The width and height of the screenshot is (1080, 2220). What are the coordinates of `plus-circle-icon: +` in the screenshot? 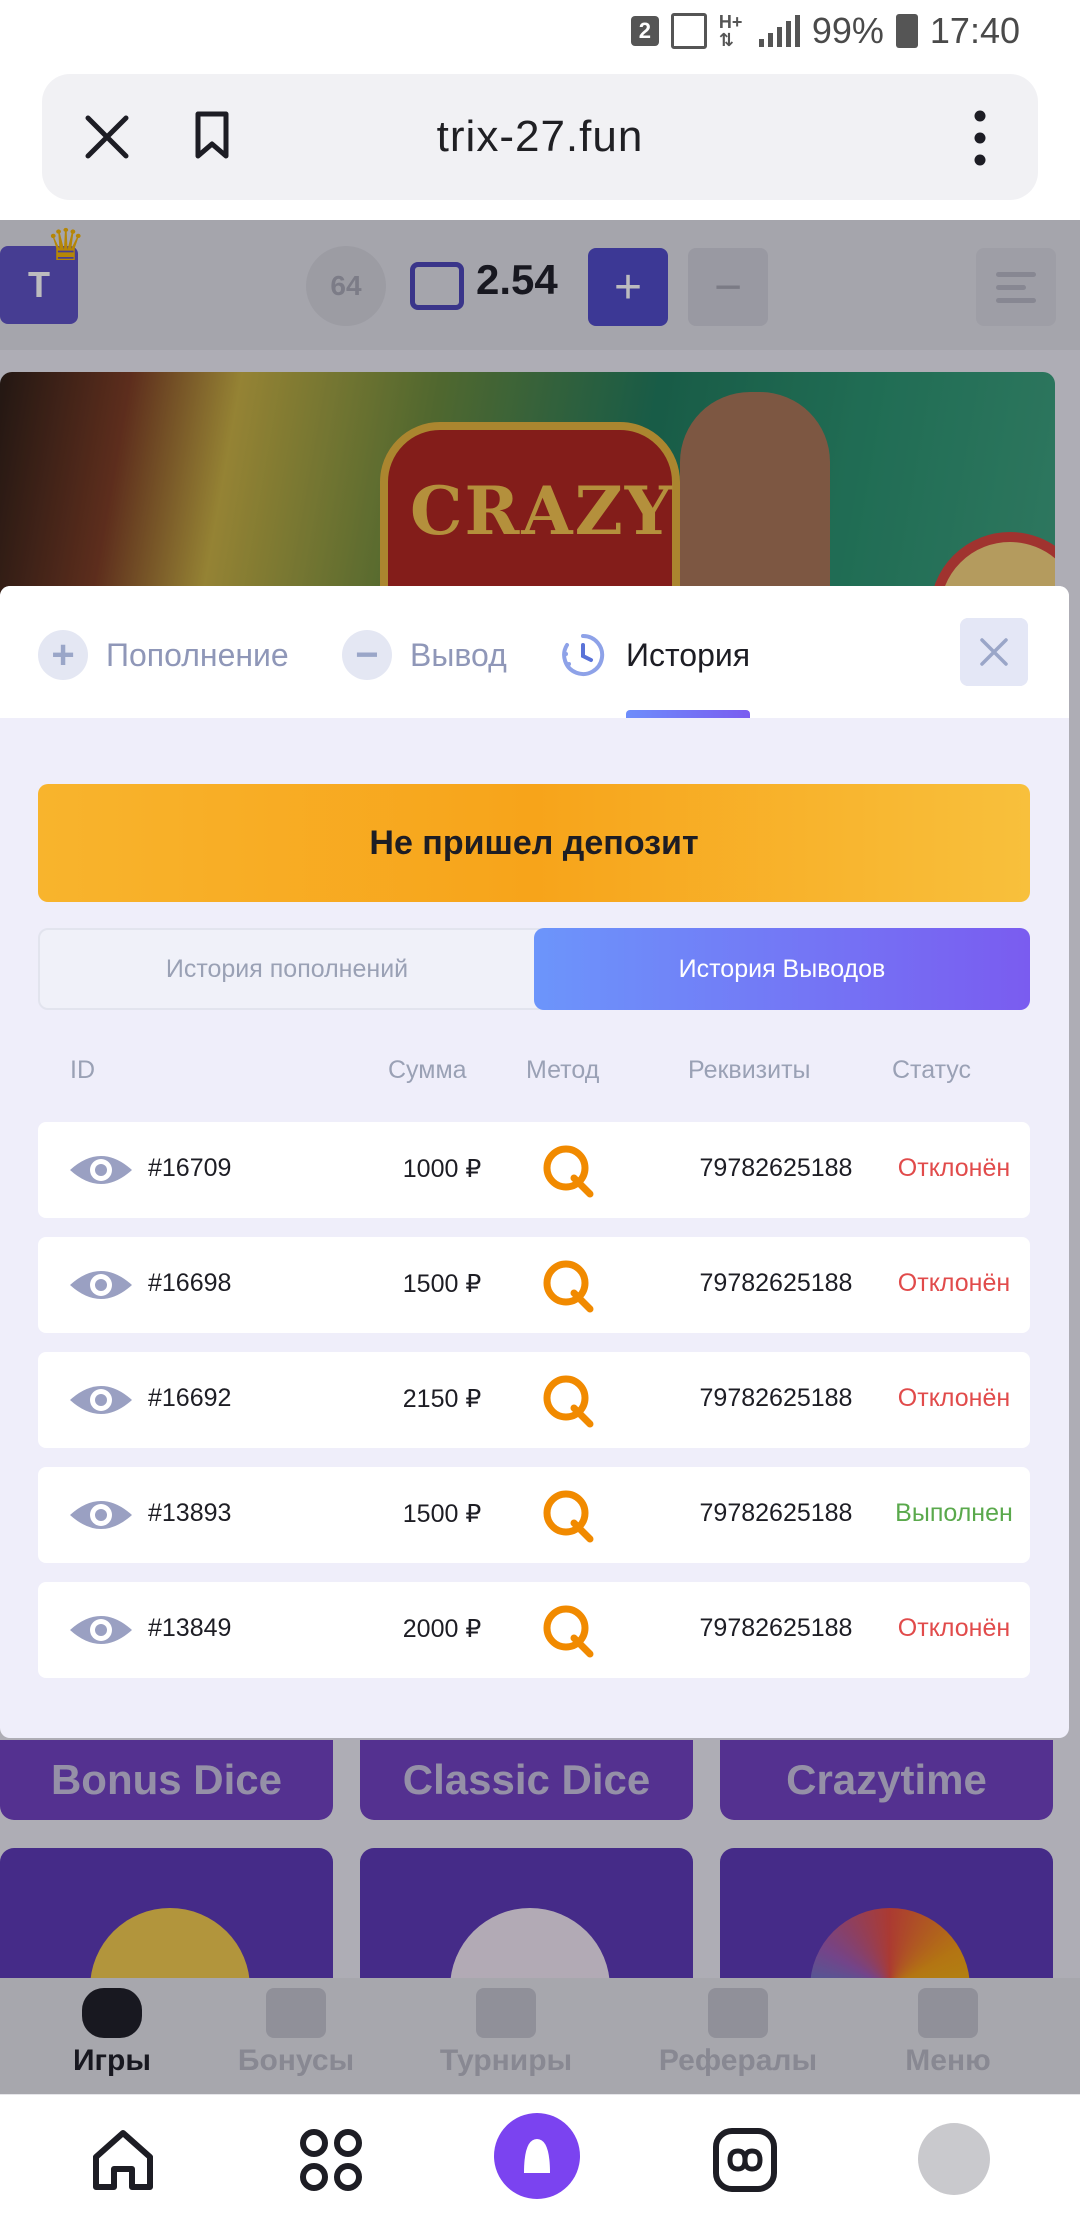 It's located at (63, 655).